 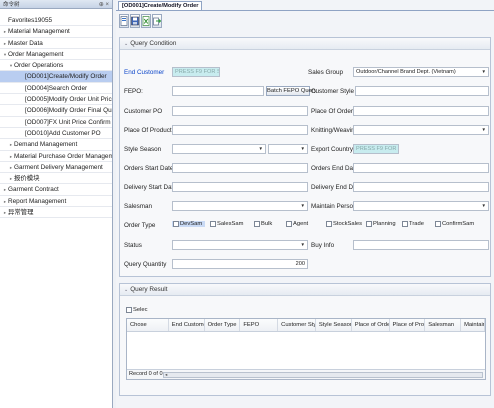 What do you see at coordinates (421, 111) in the screenshot?
I see `place-of-orders-input` at bounding box center [421, 111].